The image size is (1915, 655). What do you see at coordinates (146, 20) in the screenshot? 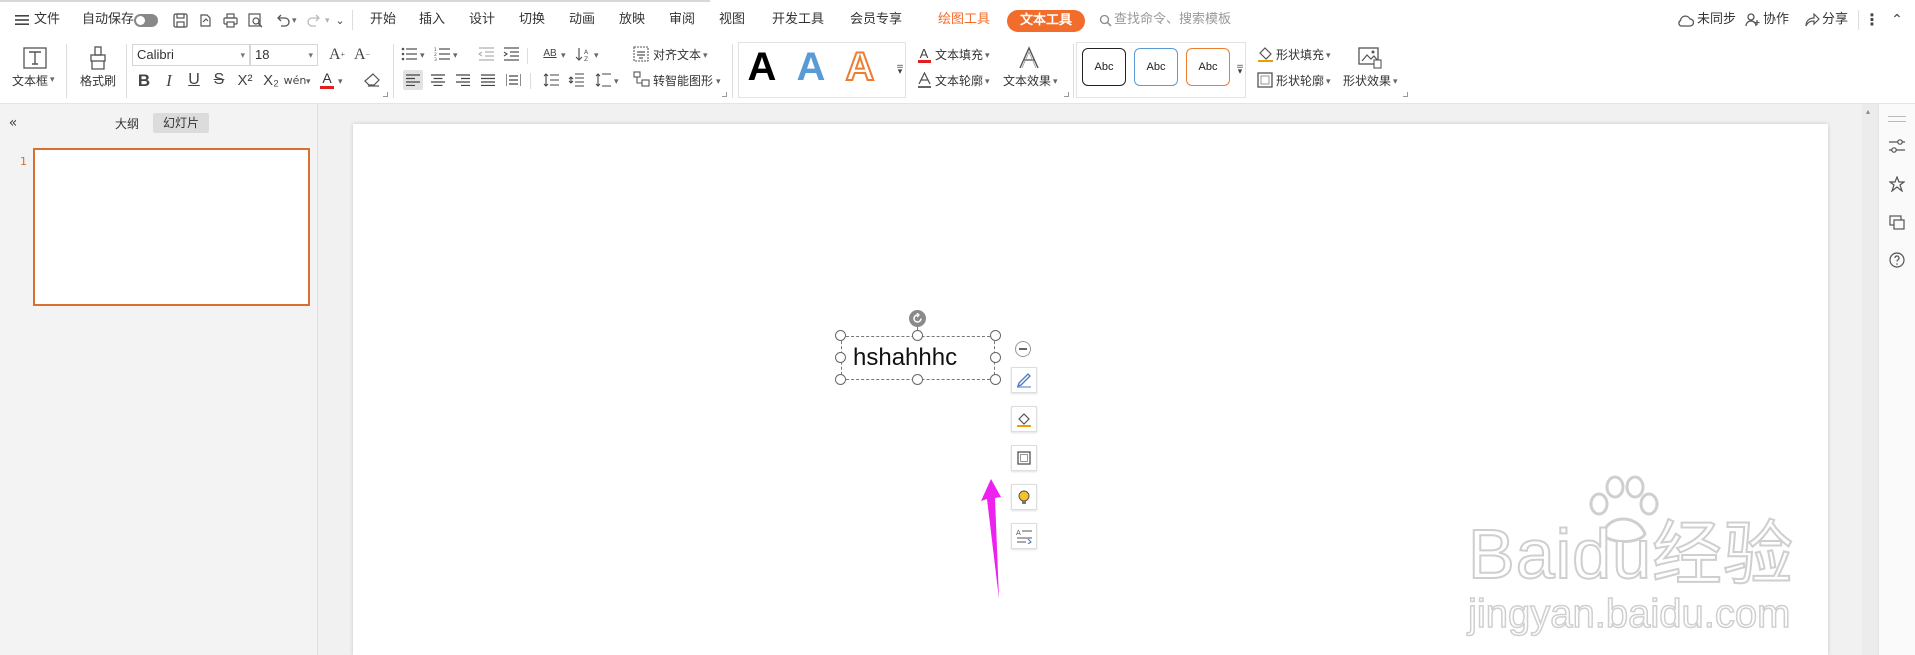
I see `autosave-toggle` at bounding box center [146, 20].